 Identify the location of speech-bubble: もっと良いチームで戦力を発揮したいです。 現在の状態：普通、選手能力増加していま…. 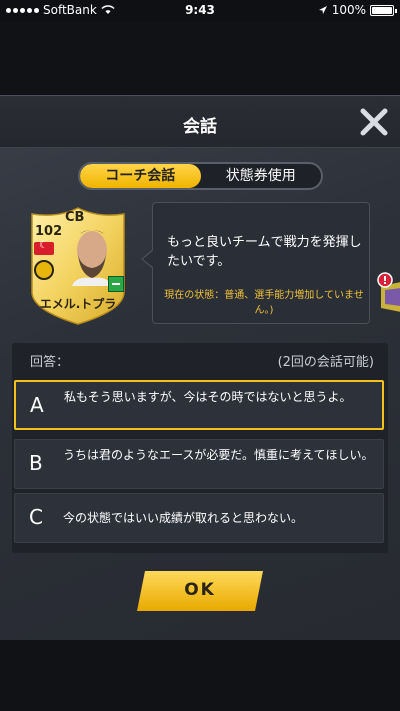
(255, 263).